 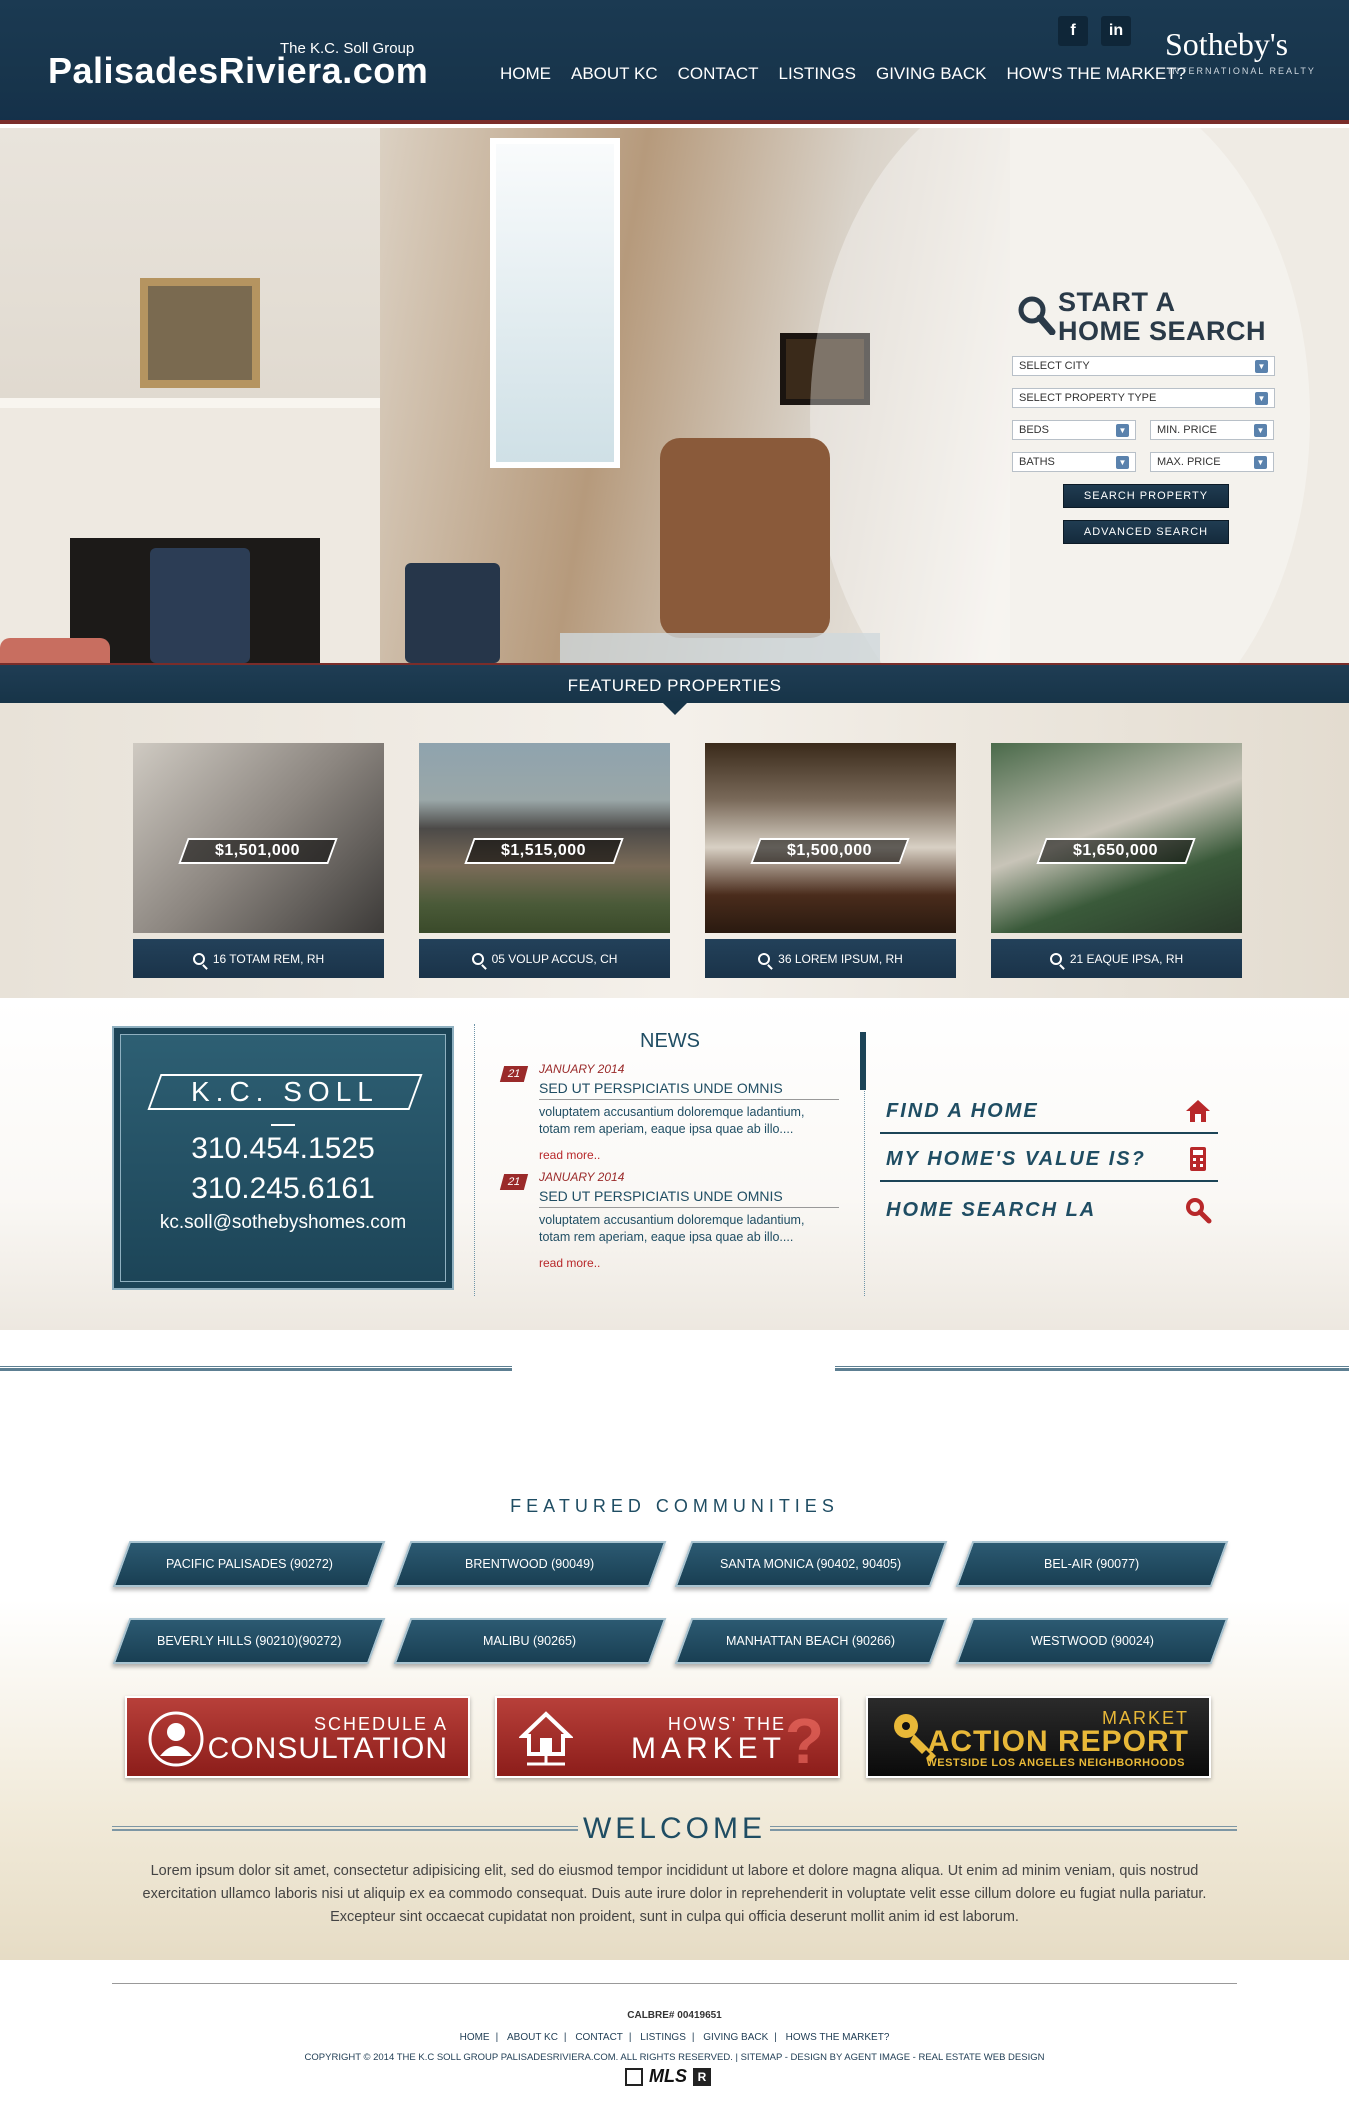 What do you see at coordinates (1143, 366) in the screenshot?
I see `select-city: SELECT CITY ▼` at bounding box center [1143, 366].